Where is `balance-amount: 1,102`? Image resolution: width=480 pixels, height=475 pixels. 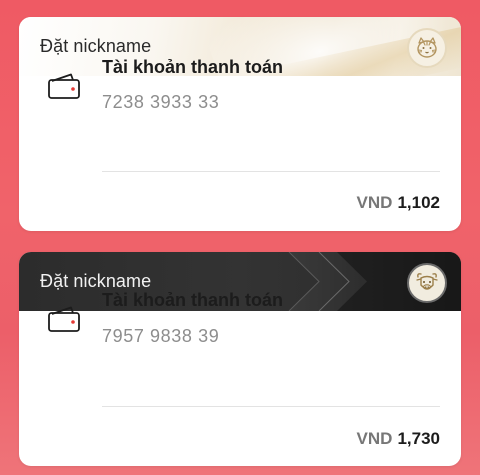
balance-amount: 1,102 is located at coordinates (418, 202).